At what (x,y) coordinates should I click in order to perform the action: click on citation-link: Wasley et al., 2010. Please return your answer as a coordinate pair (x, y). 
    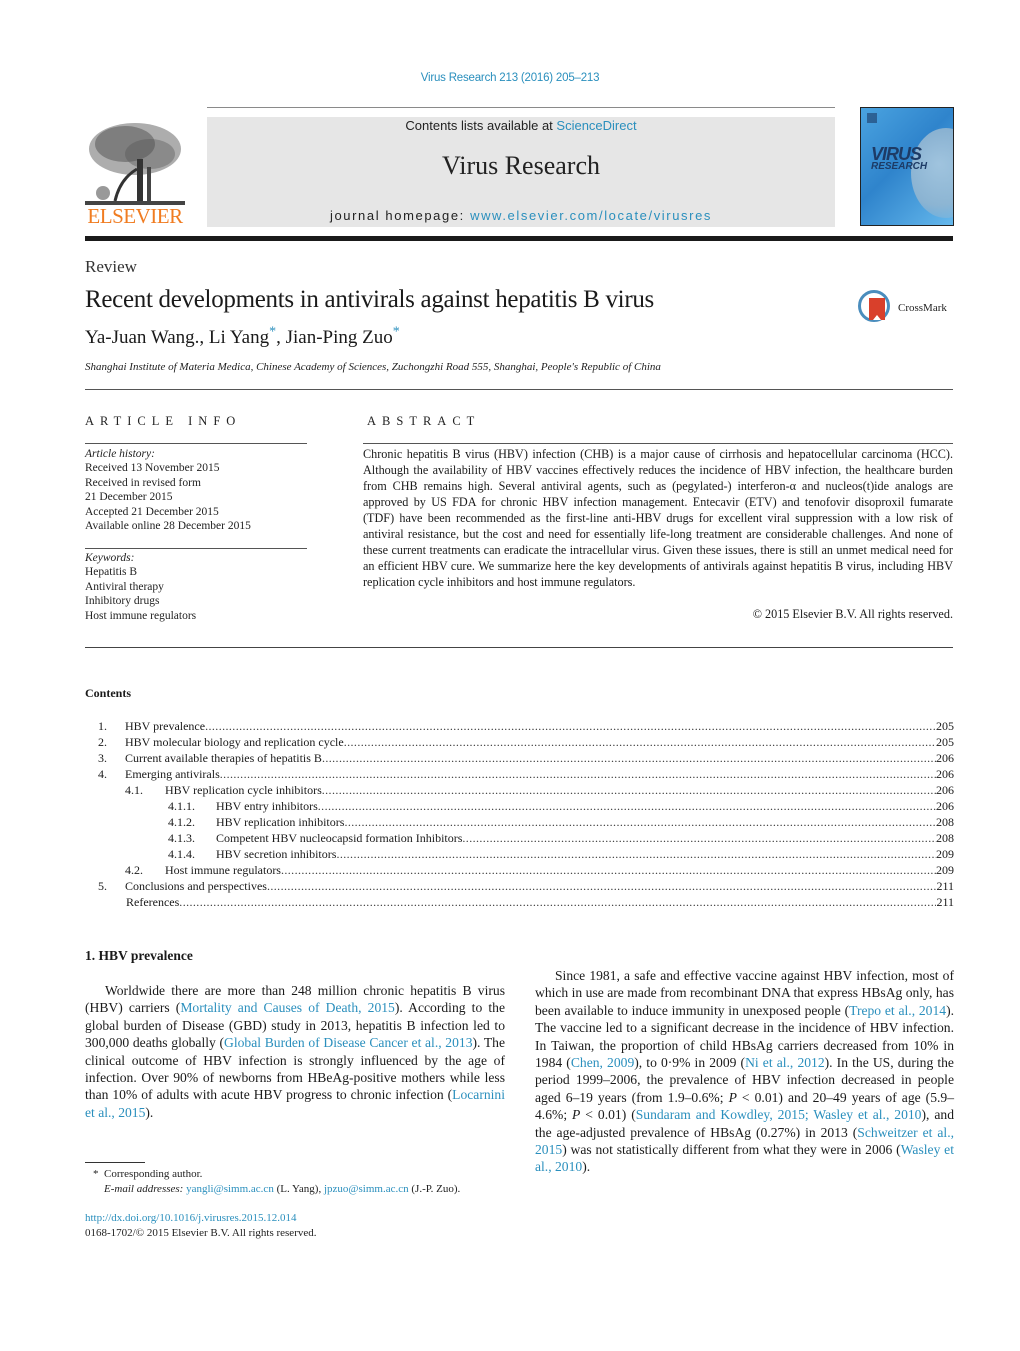
    Looking at the image, I should click on (744, 1158).